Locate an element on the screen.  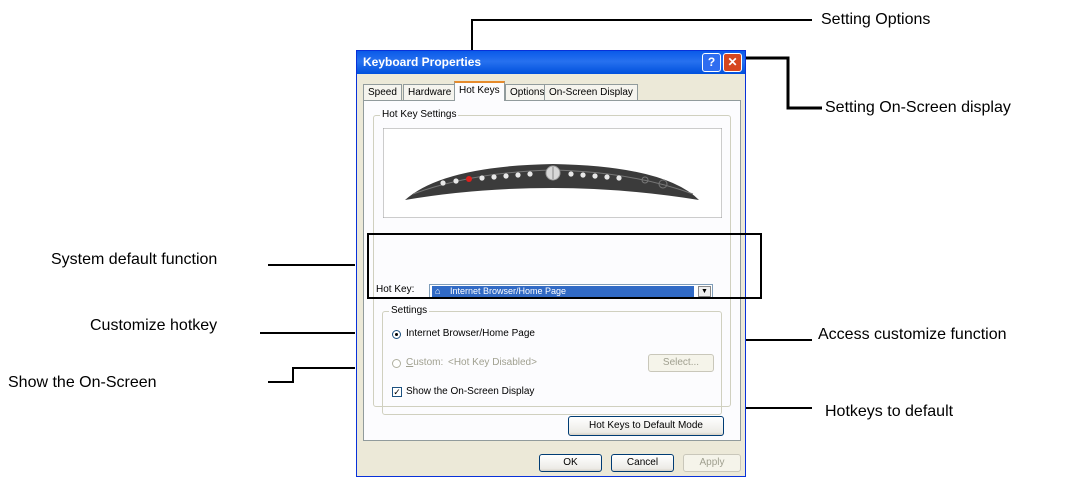
callout-customize-hotkey: Customize hotkey is located at coordinates (154, 325).